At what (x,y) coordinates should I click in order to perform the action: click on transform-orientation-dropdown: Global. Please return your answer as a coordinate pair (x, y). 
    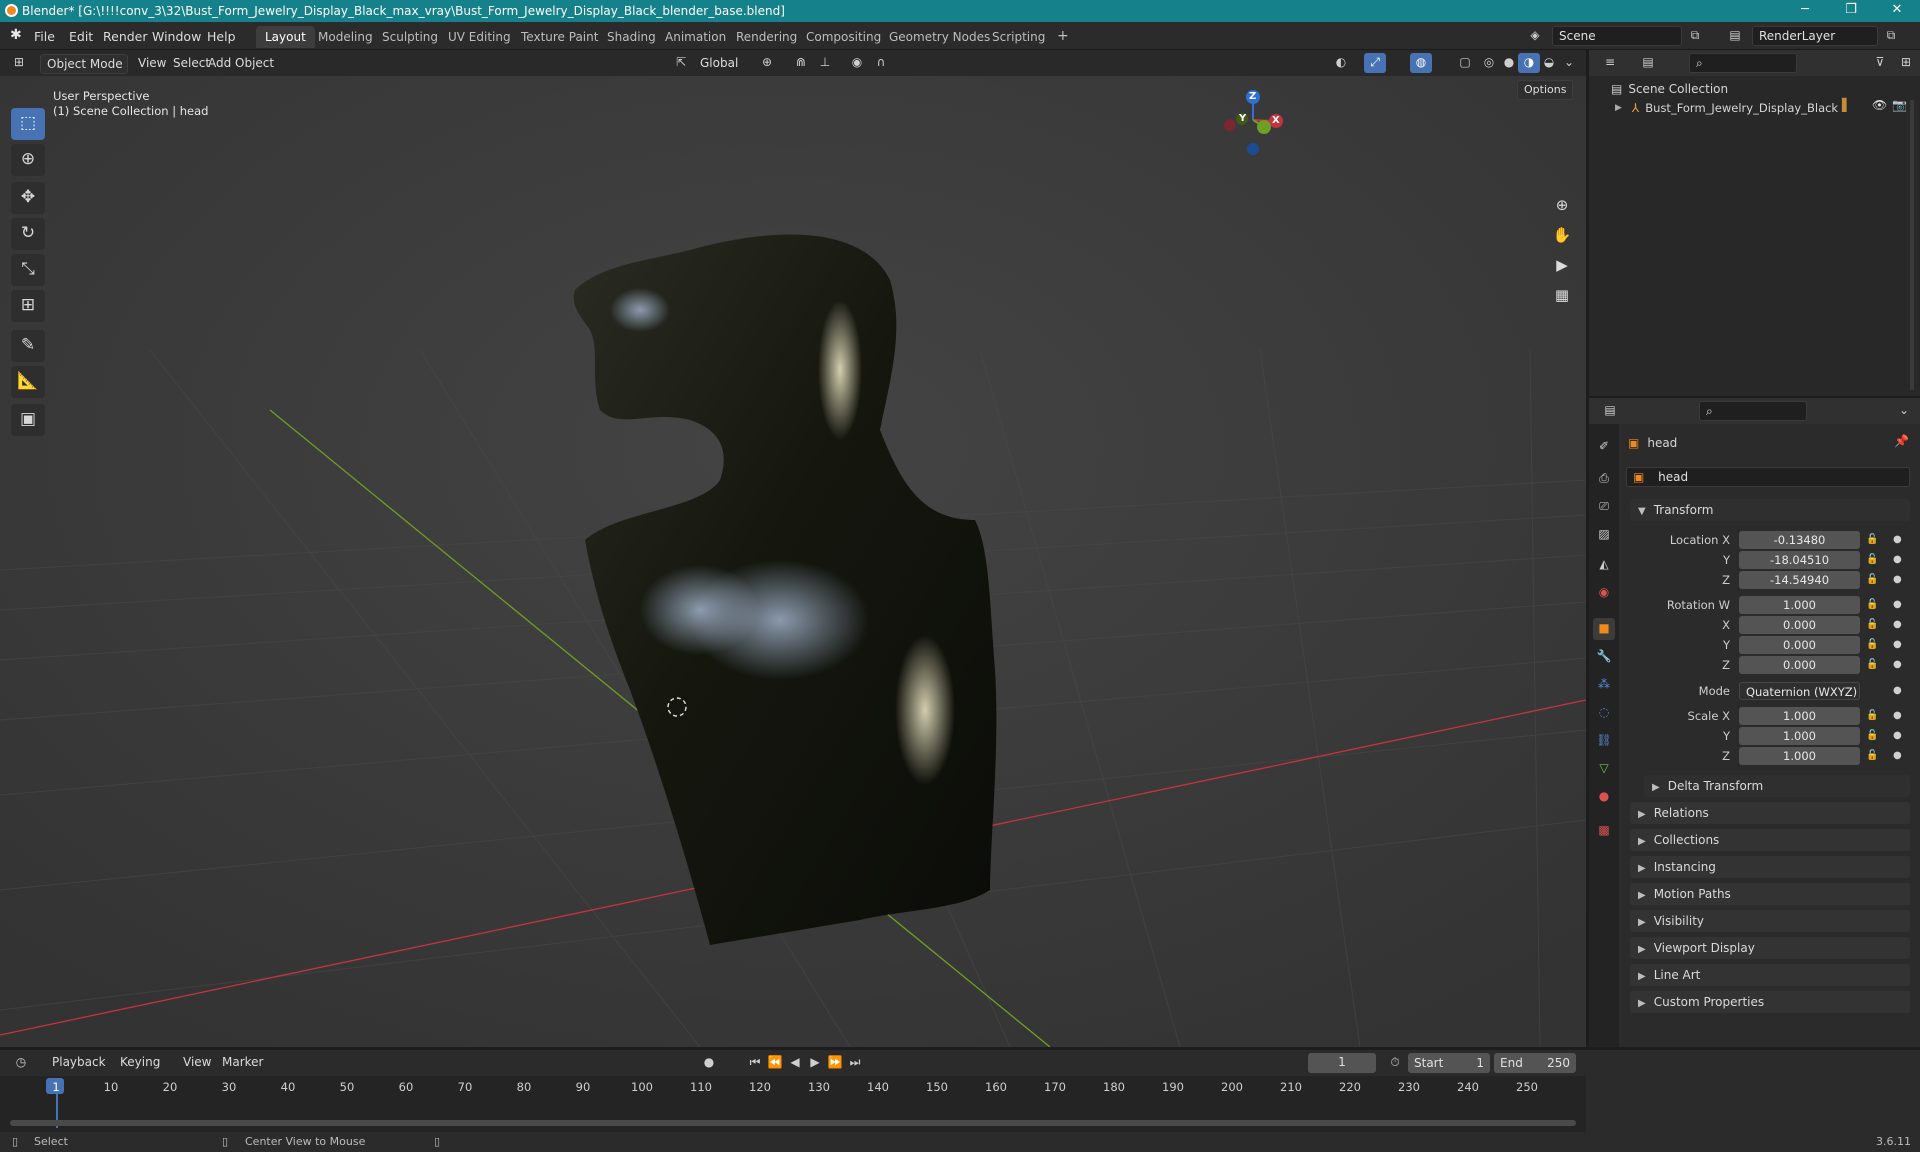
    Looking at the image, I should click on (719, 64).